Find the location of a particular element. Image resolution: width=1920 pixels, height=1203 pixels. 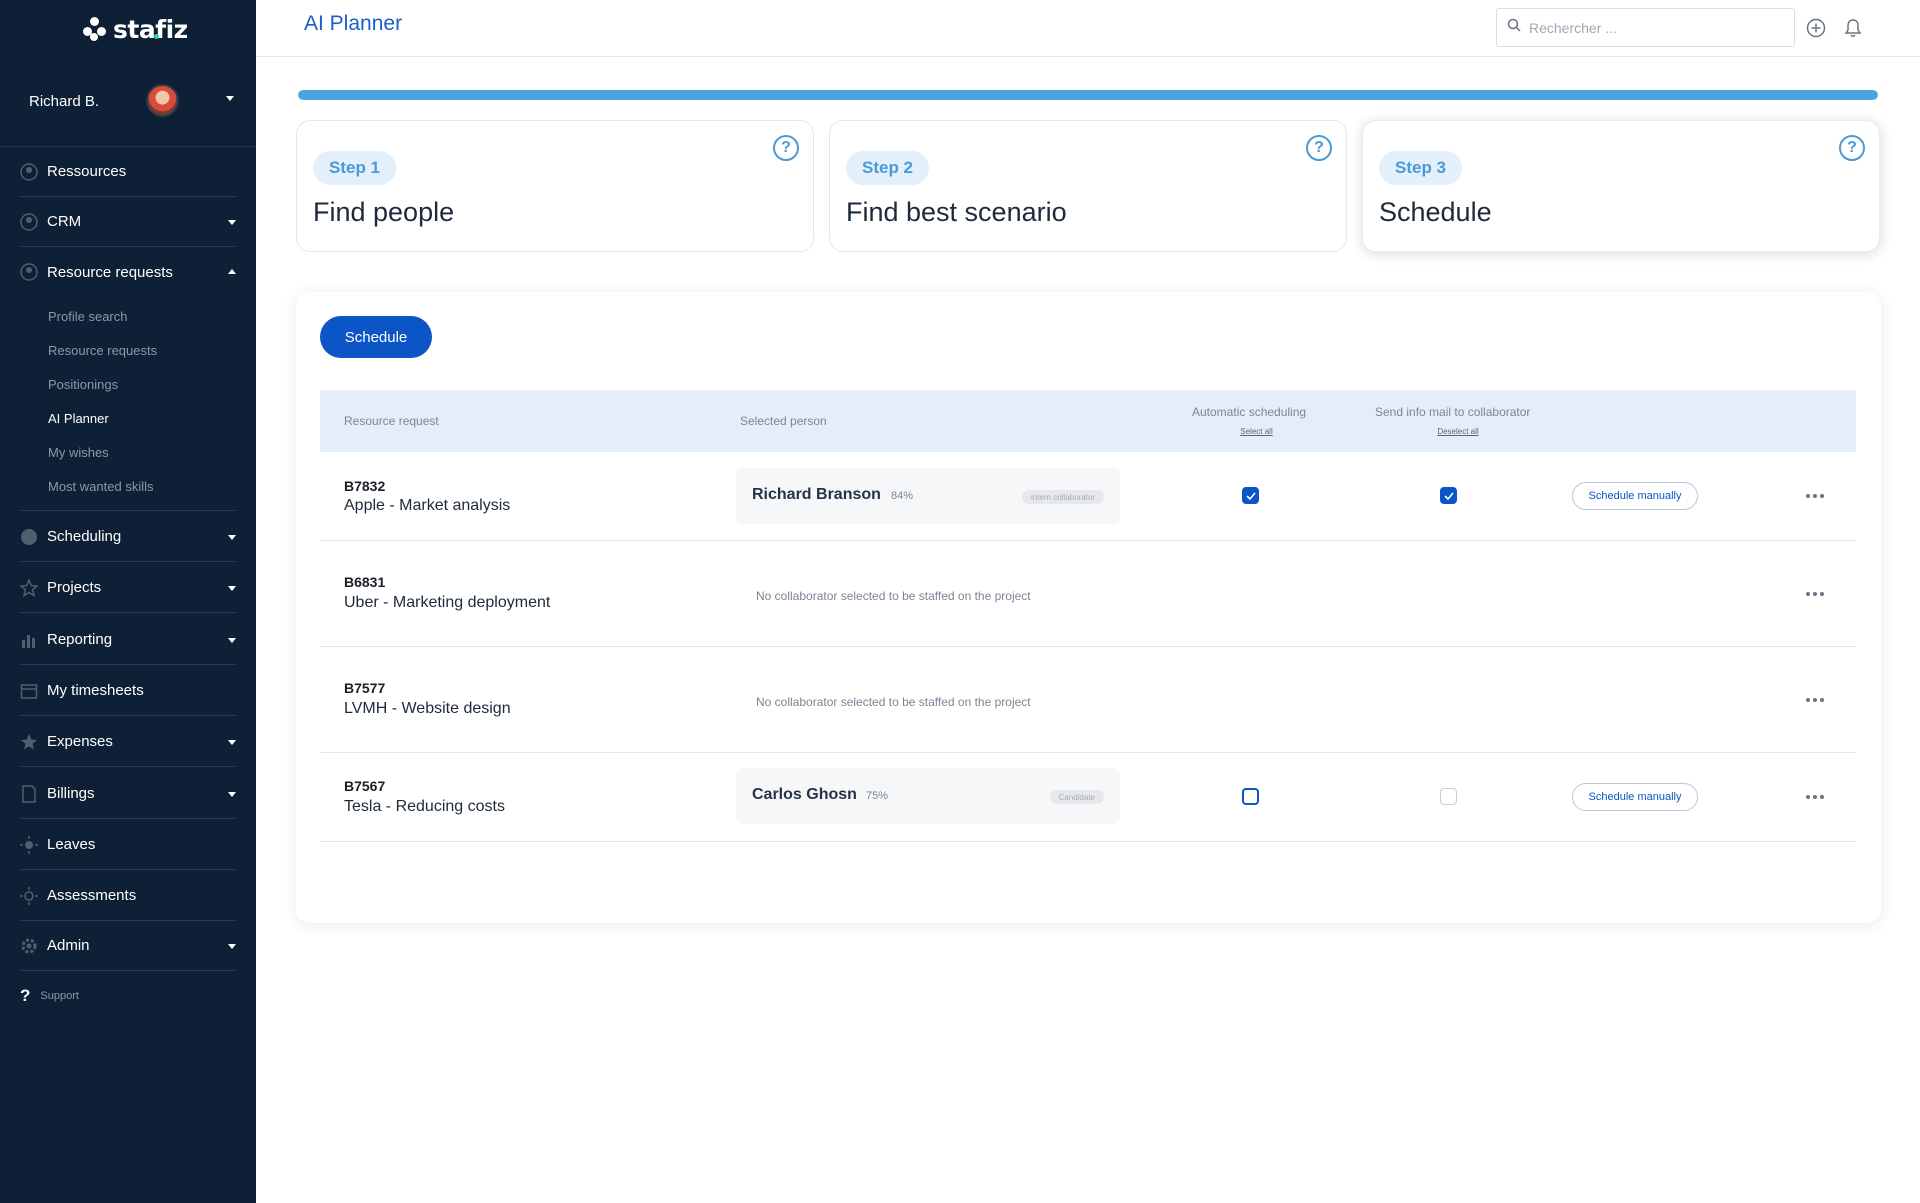

nav-item-assessments: Assessments is located at coordinates (128, 896).